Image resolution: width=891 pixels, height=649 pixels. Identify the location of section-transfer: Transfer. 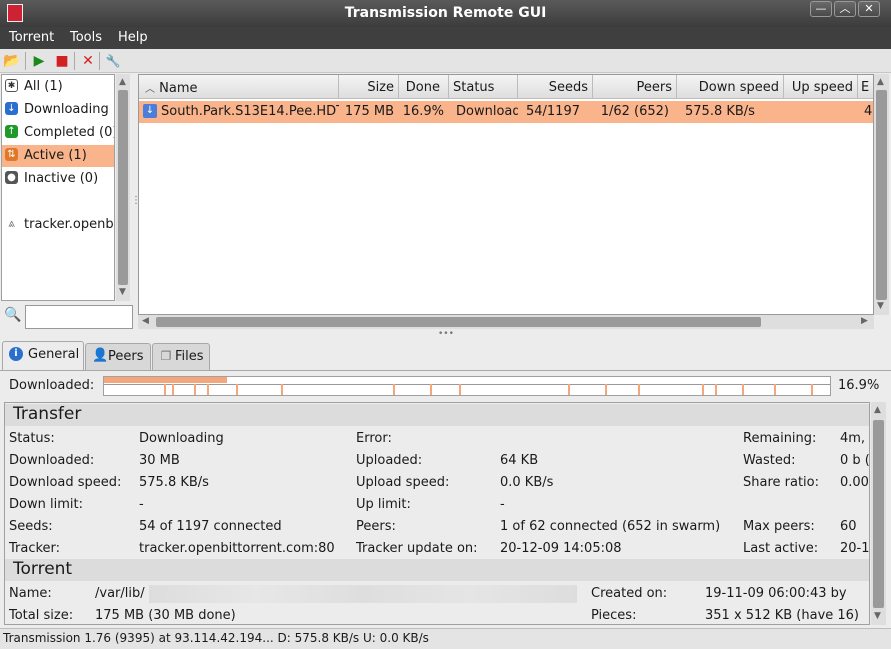
(437, 415).